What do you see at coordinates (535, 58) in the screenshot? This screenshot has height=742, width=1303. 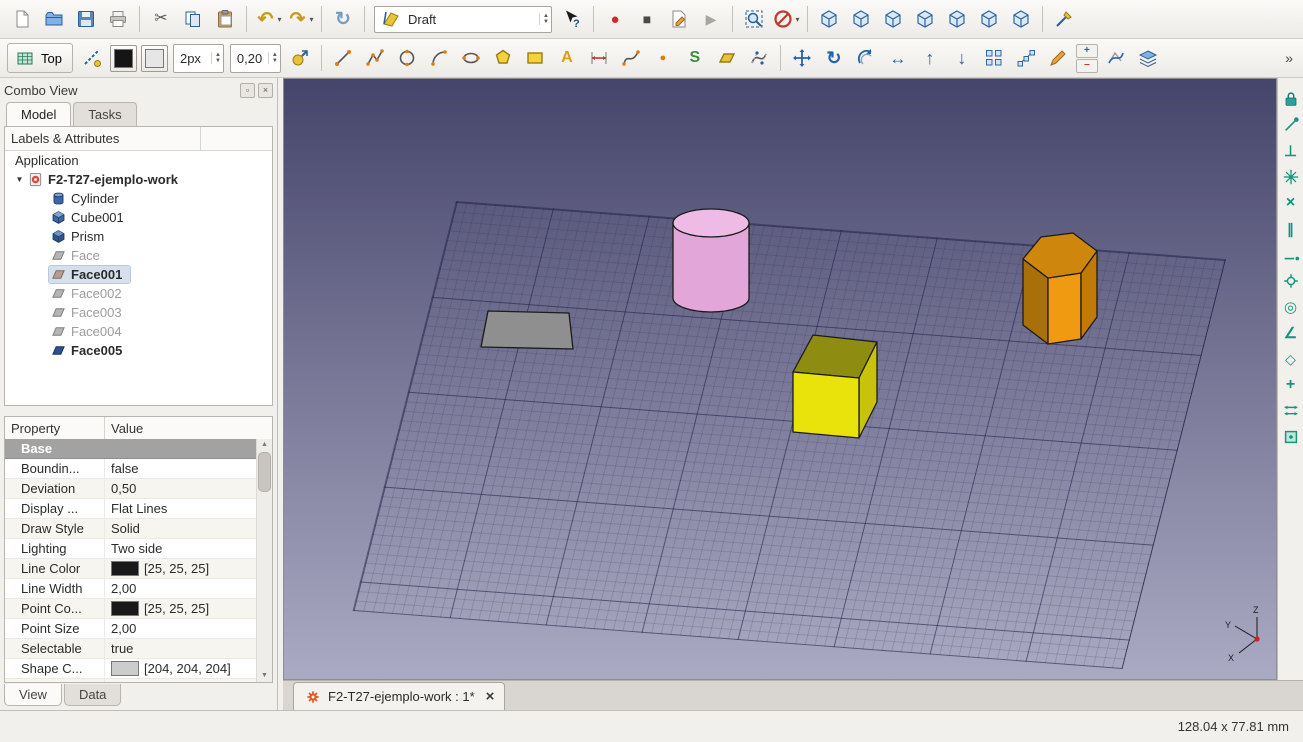 I see `draft-rectangle-button` at bounding box center [535, 58].